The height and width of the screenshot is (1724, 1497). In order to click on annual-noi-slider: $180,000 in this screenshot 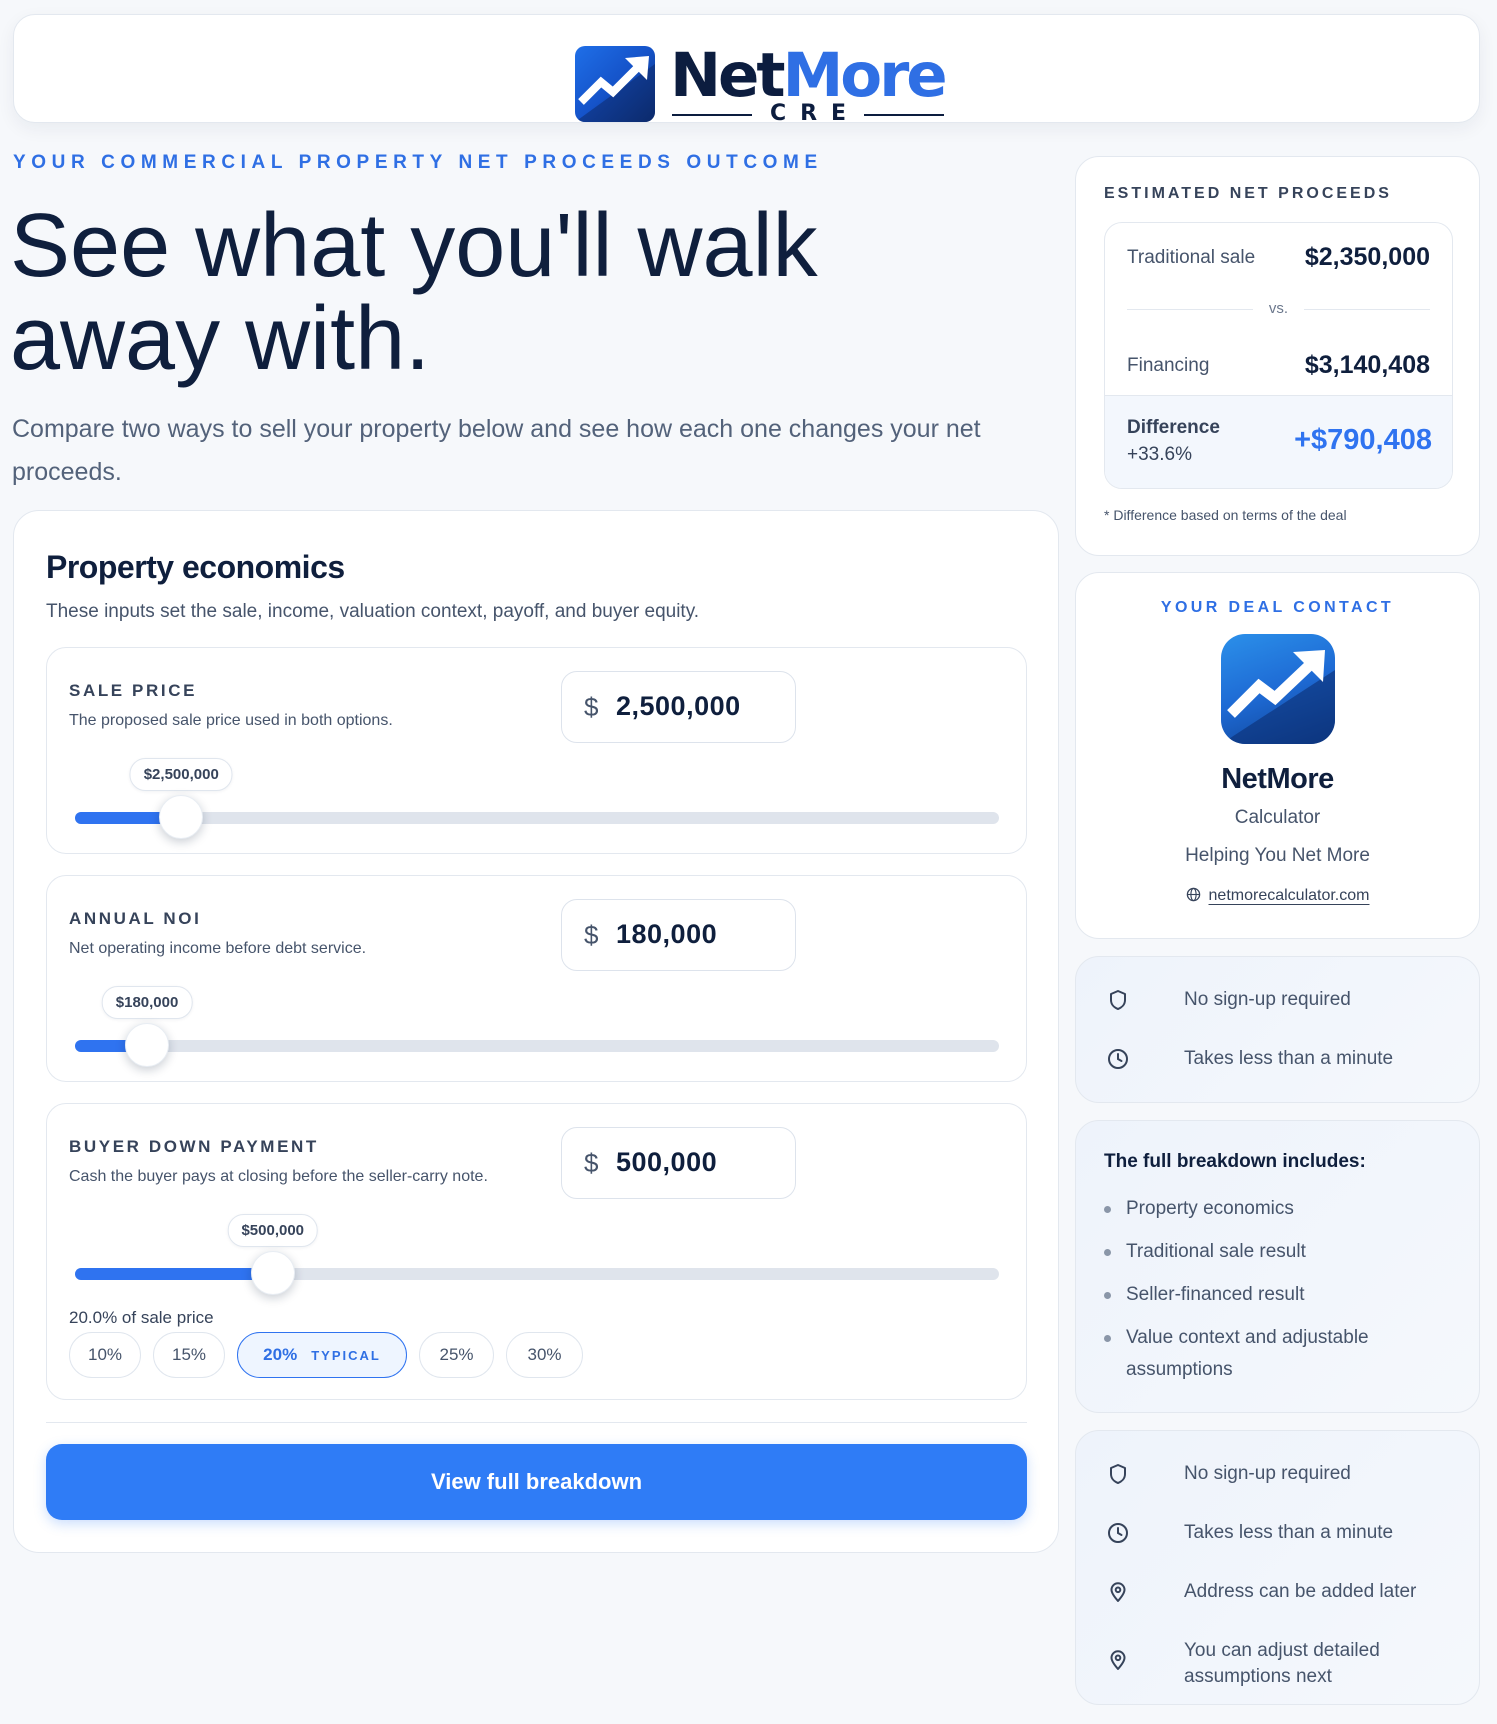, I will do `click(537, 1026)`.